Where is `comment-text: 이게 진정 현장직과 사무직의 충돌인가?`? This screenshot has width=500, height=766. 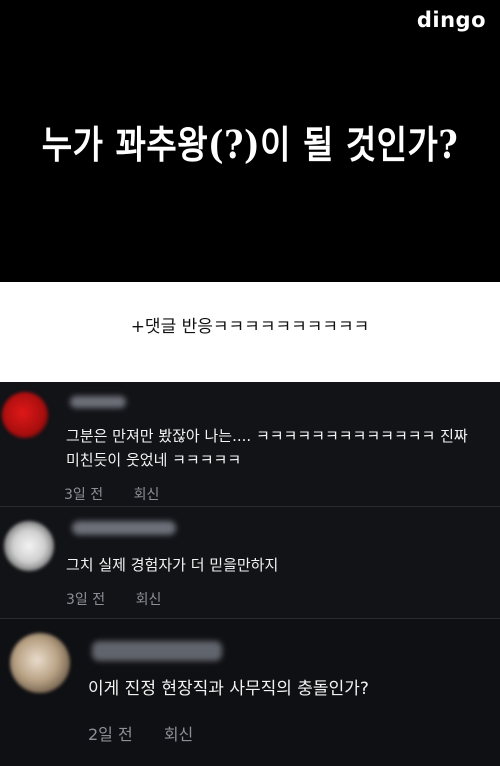 comment-text: 이게 진정 현장직과 사무직의 충돌인가? is located at coordinates (228, 689).